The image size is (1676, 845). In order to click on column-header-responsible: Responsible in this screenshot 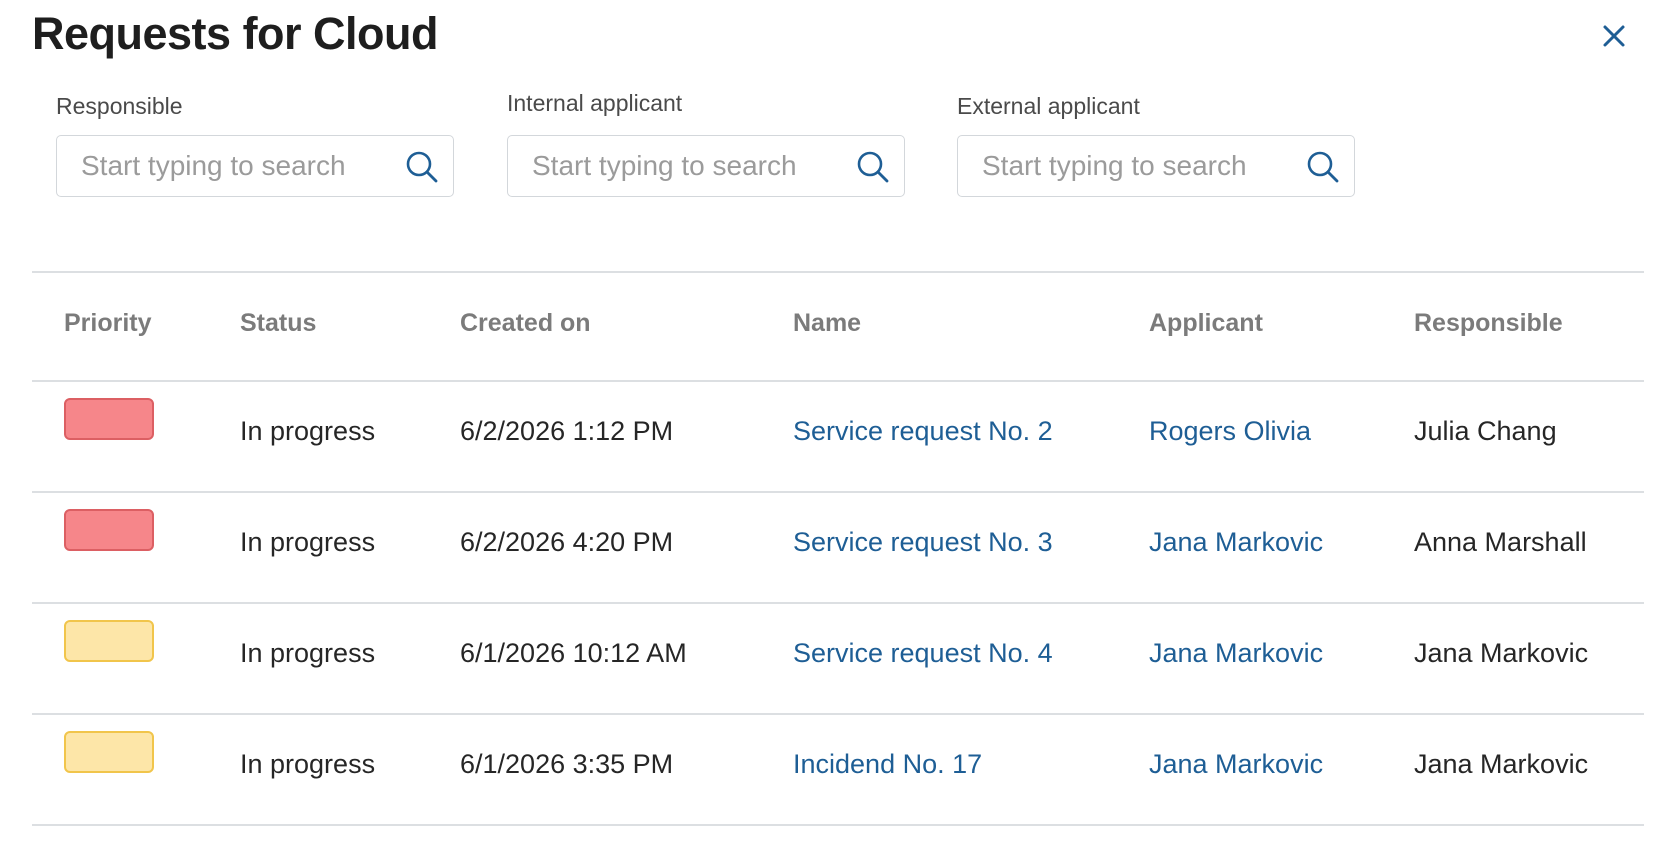, I will do `click(1488, 323)`.